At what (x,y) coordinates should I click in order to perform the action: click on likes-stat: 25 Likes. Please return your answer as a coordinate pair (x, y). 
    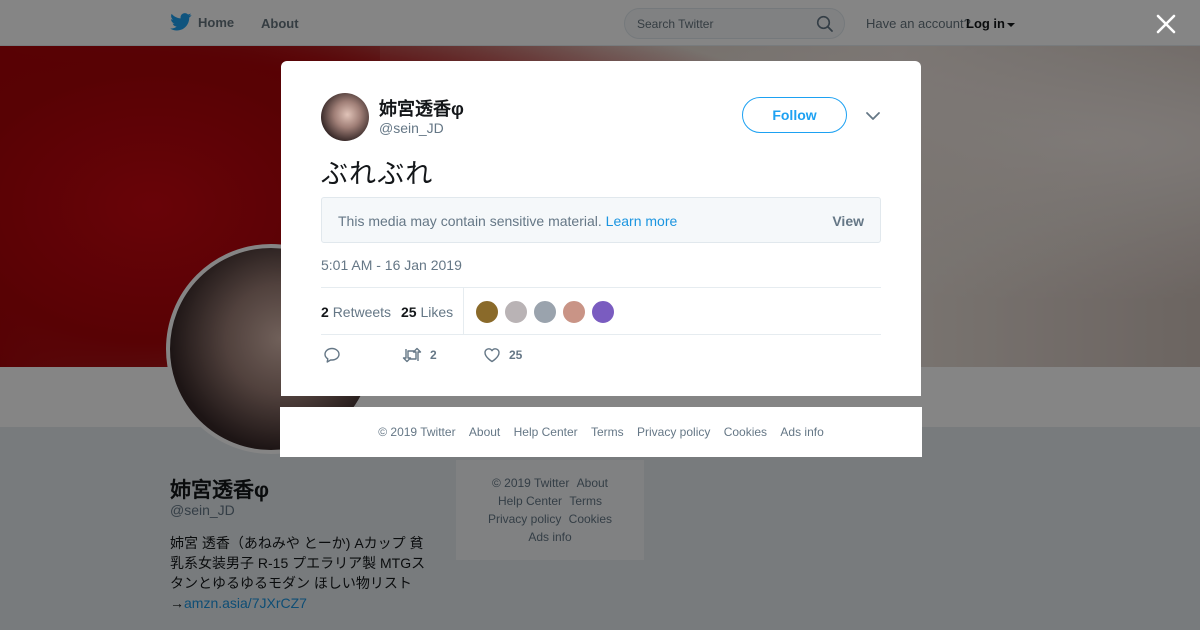
    Looking at the image, I should click on (427, 312).